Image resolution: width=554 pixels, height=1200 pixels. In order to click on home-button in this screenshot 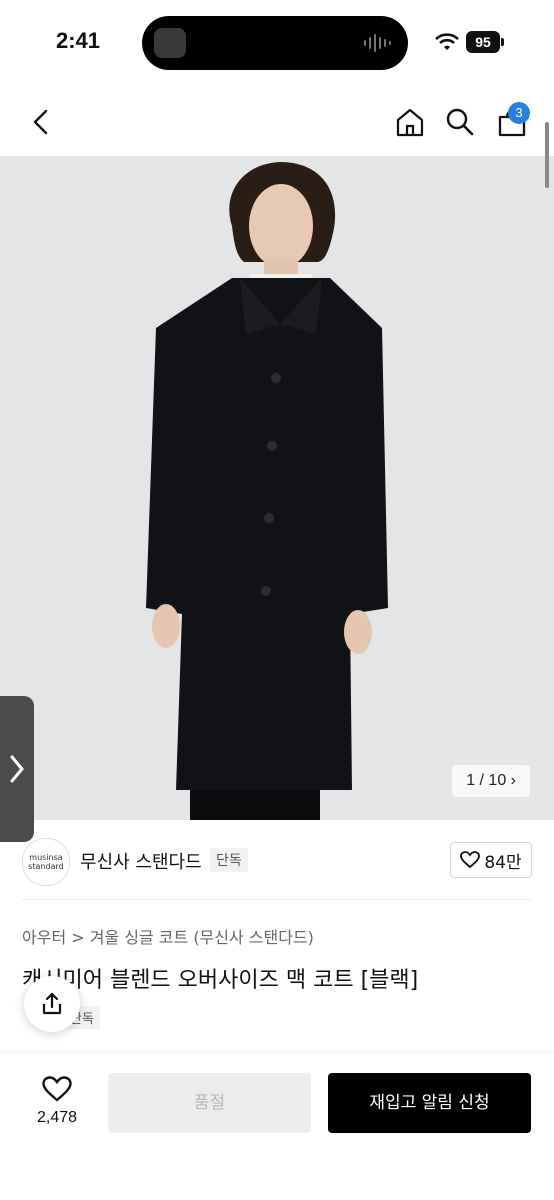, I will do `click(410, 122)`.